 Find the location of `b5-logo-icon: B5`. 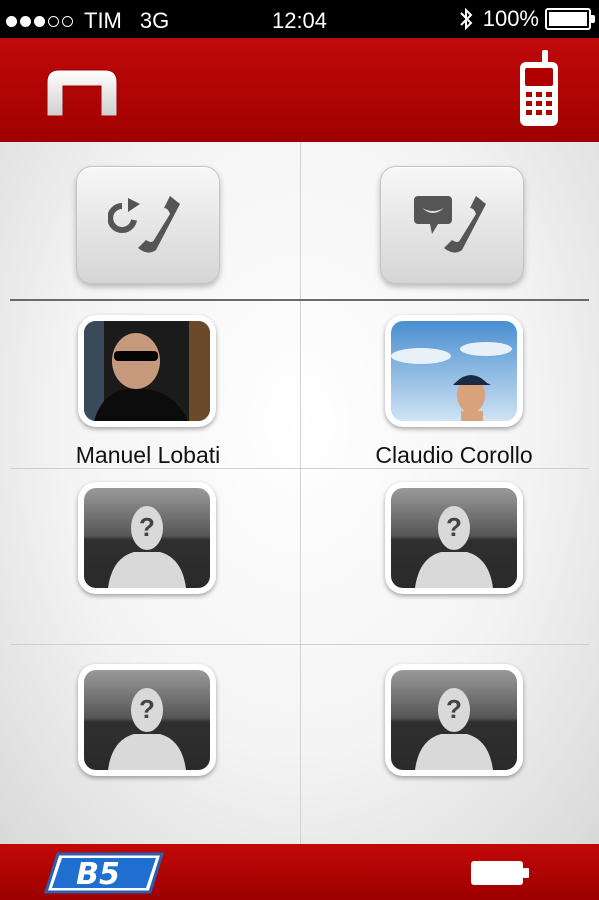

b5-logo-icon: B5 is located at coordinates (103, 873).